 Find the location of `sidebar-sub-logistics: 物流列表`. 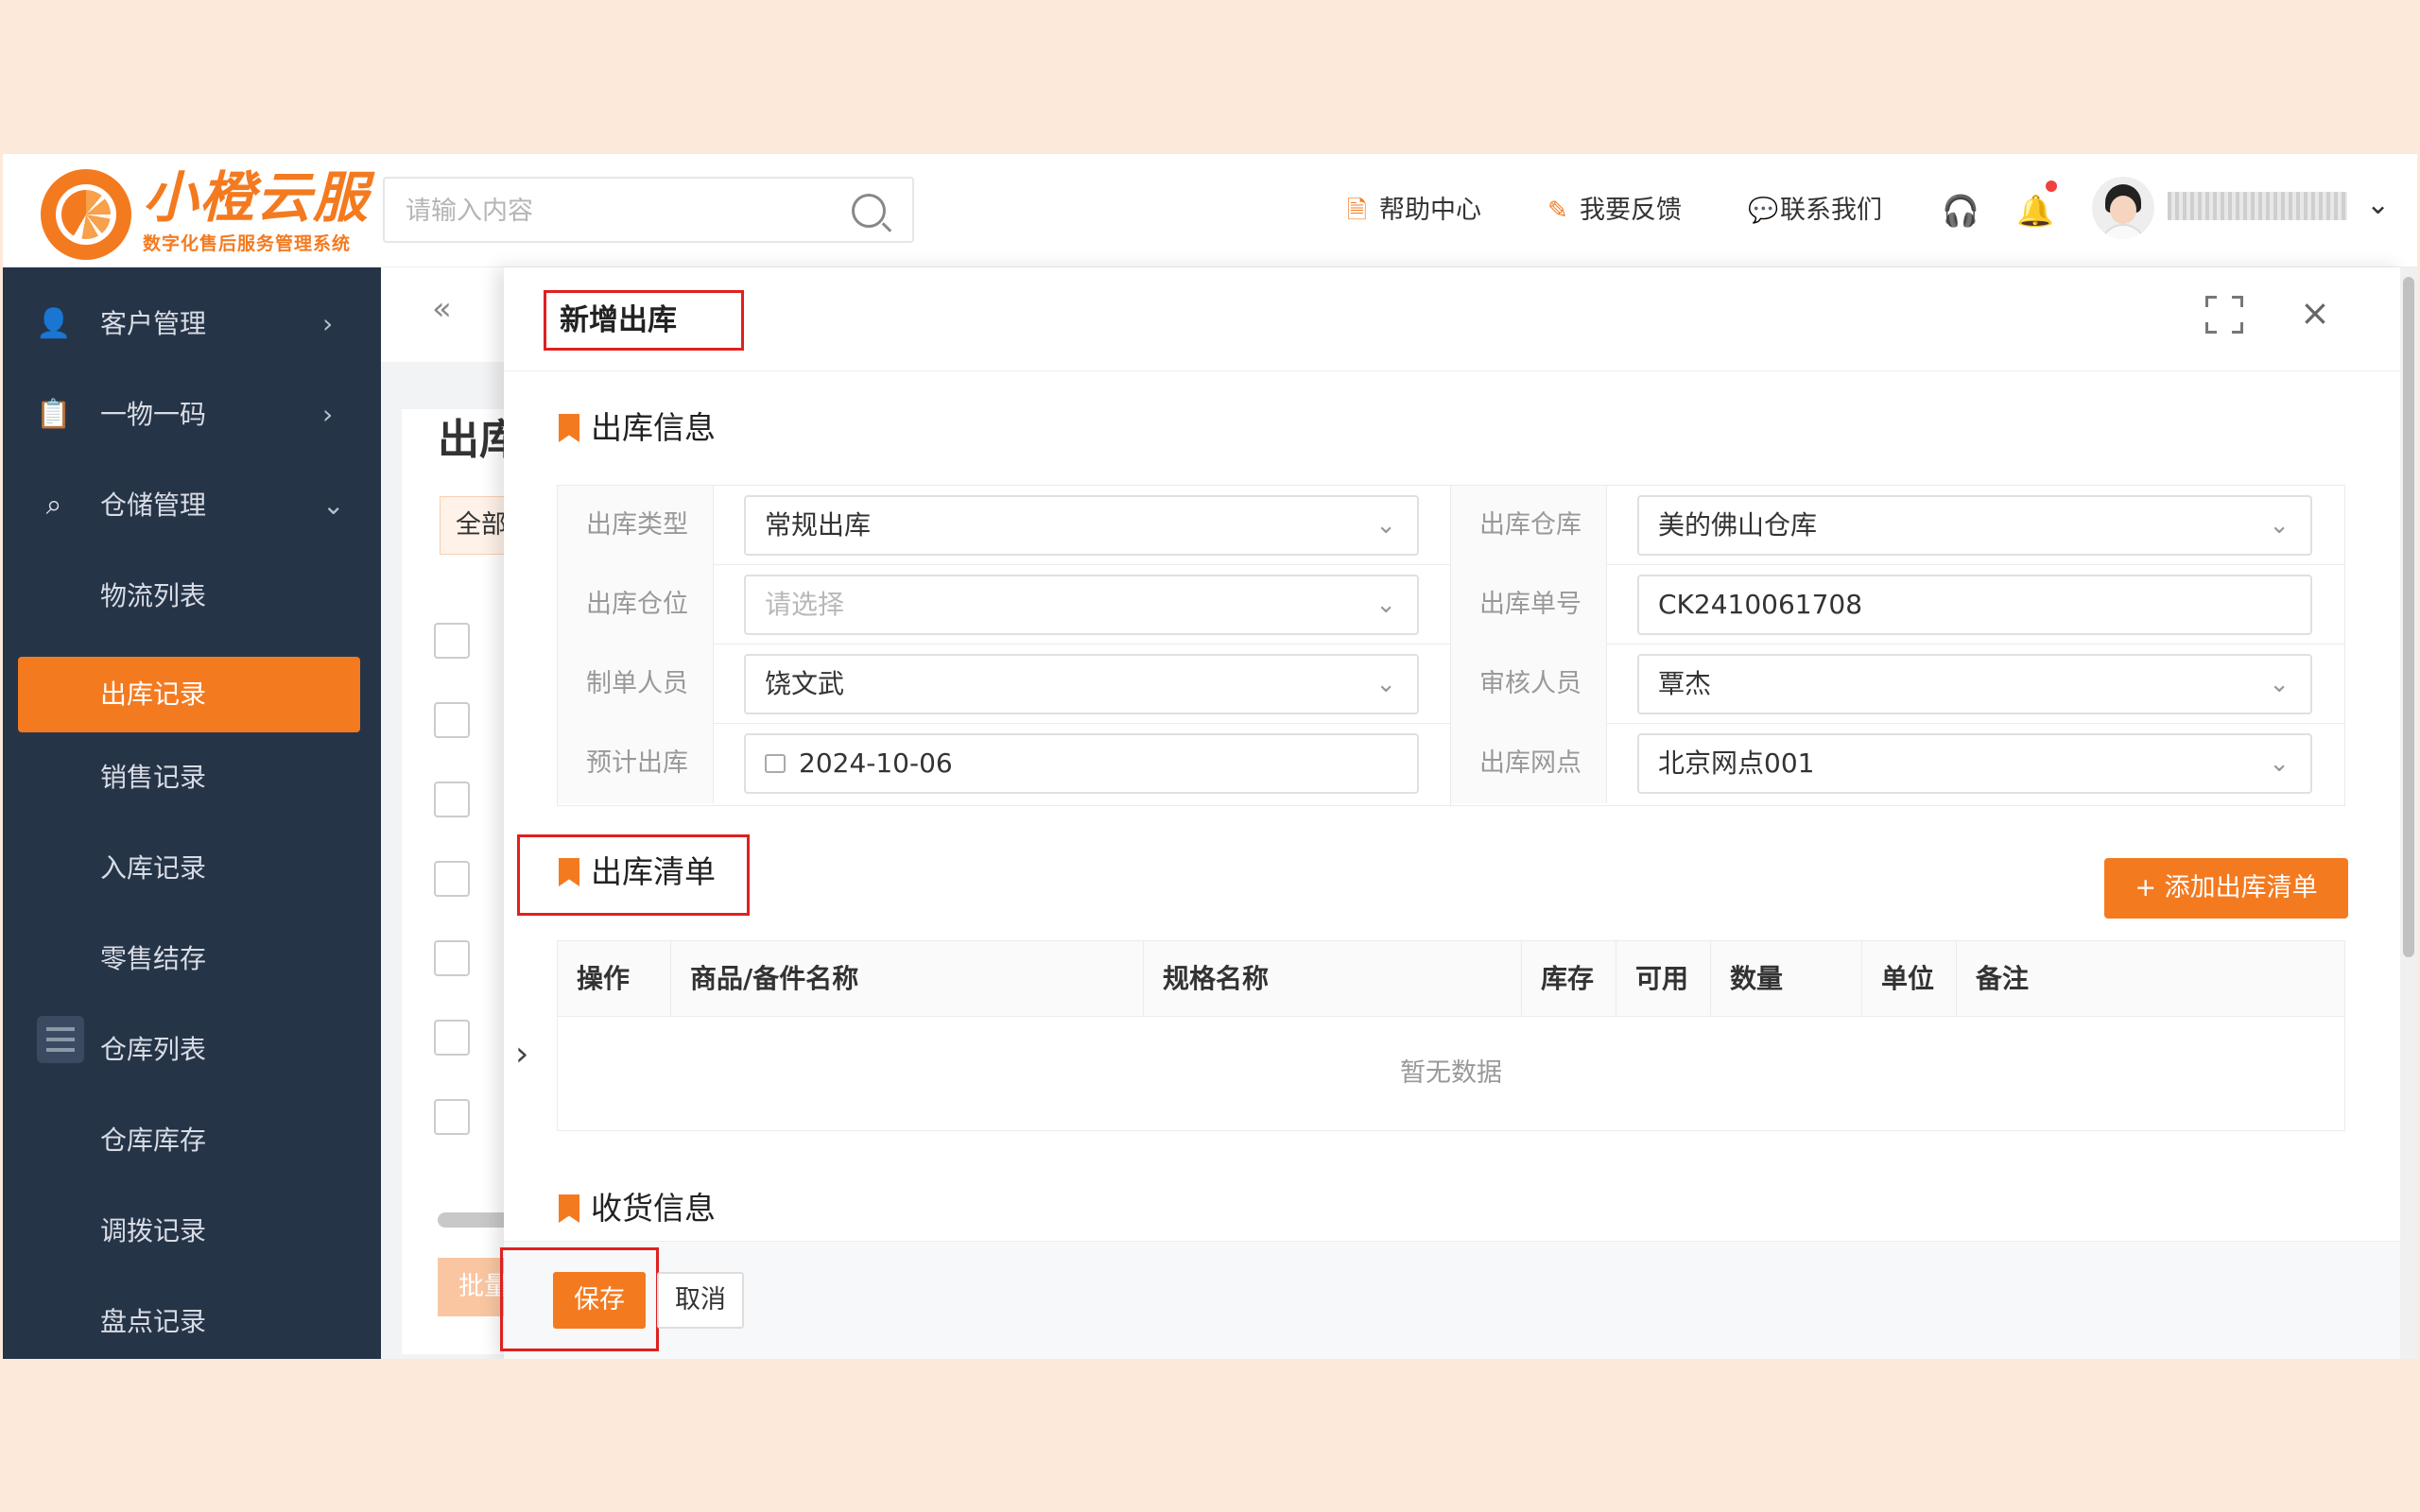

sidebar-sub-logistics: 物流列表 is located at coordinates (192, 596).